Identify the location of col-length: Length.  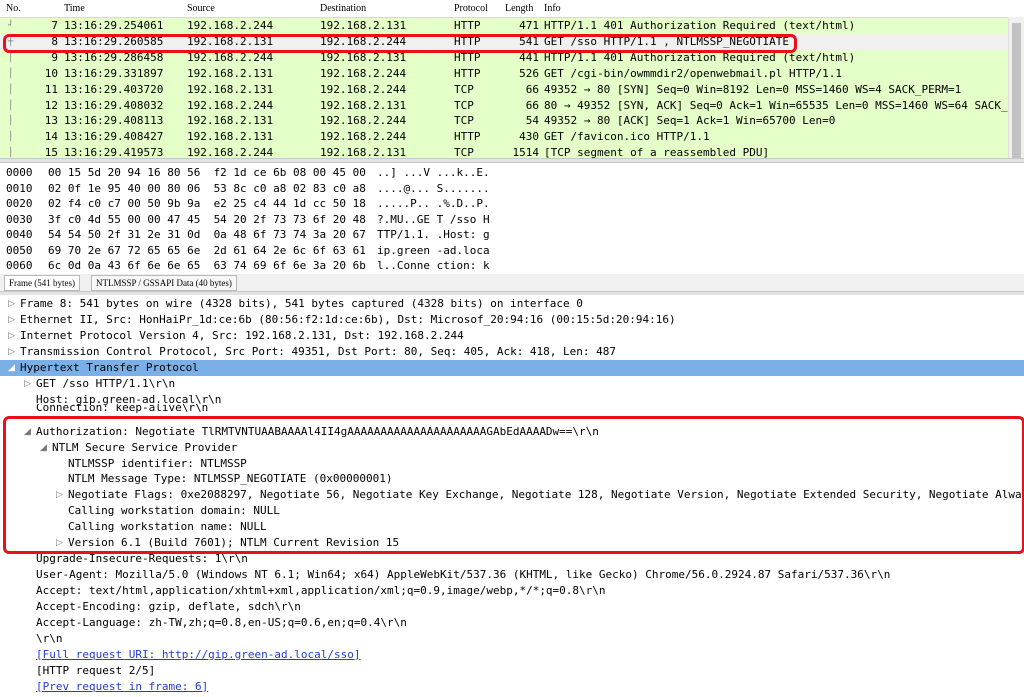
(519, 8).